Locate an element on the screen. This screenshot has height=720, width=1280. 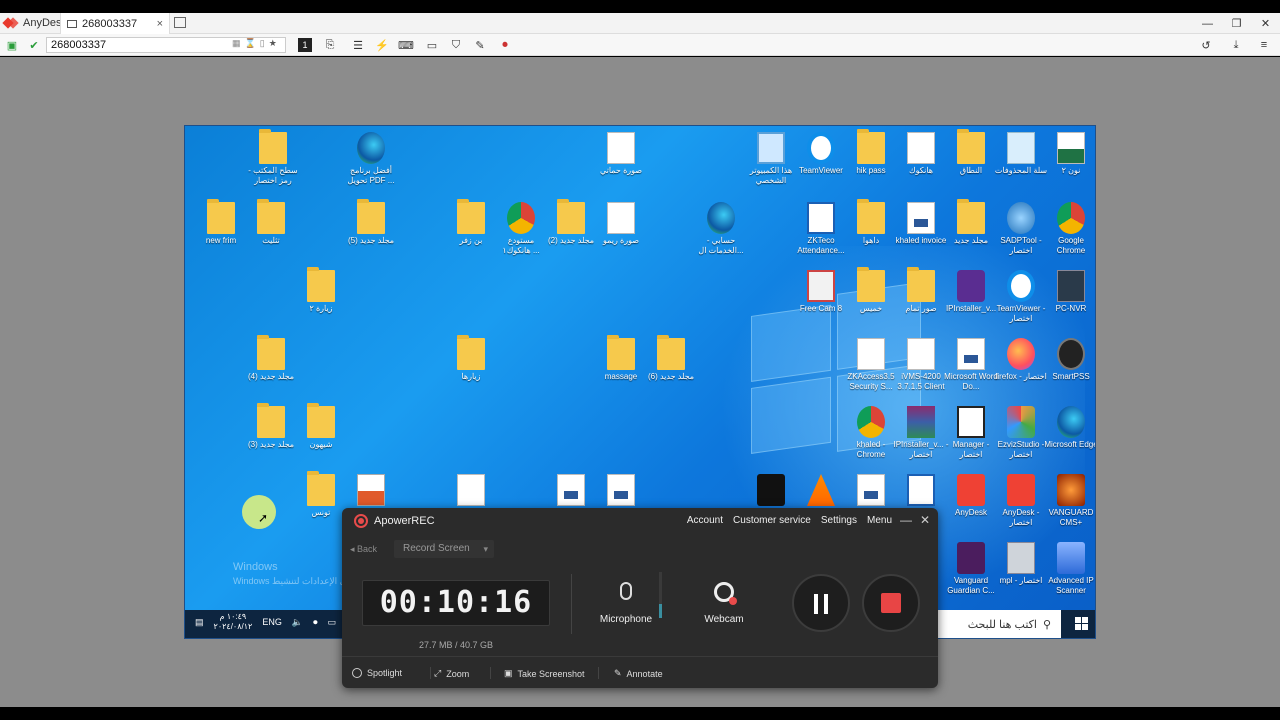
maximize-button: ❐ is located at coordinates (1236, 23).